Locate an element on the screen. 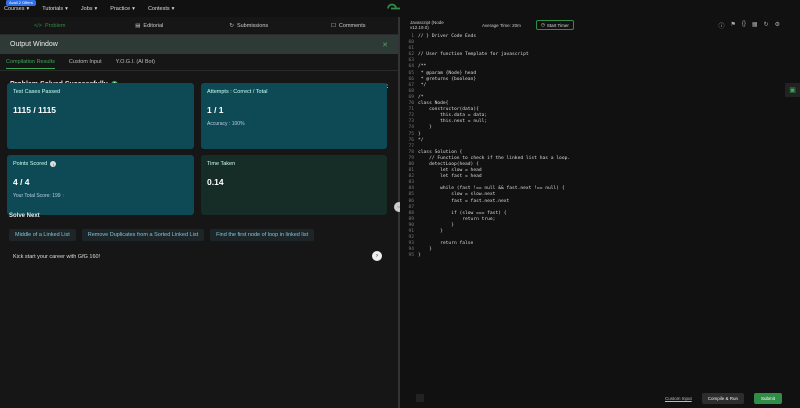 The height and width of the screenshot is (408, 800). menu-courses: Courses ▾ is located at coordinates (16, 9).